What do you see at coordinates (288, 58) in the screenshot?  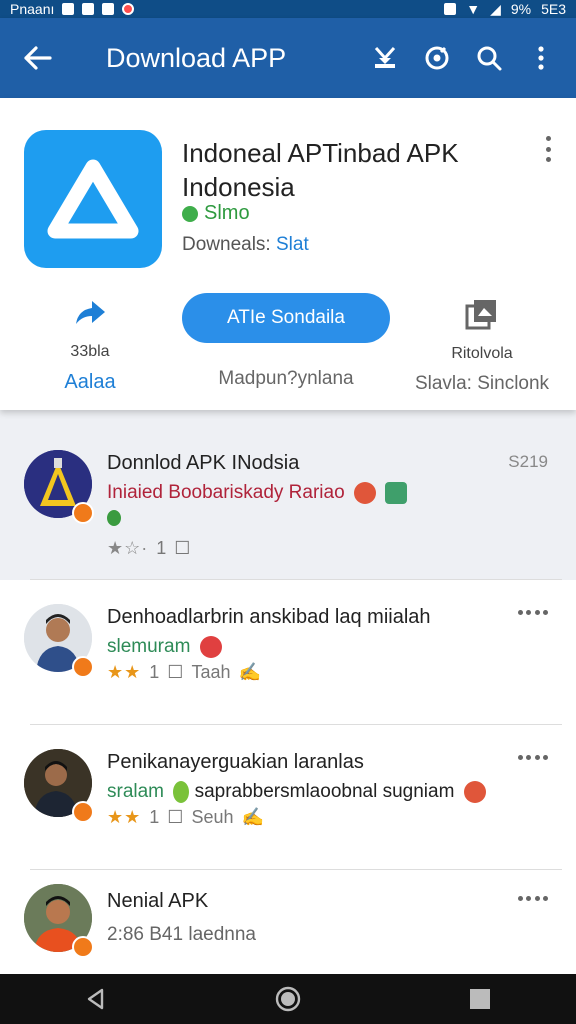 I see `app-bar: Download APP` at bounding box center [288, 58].